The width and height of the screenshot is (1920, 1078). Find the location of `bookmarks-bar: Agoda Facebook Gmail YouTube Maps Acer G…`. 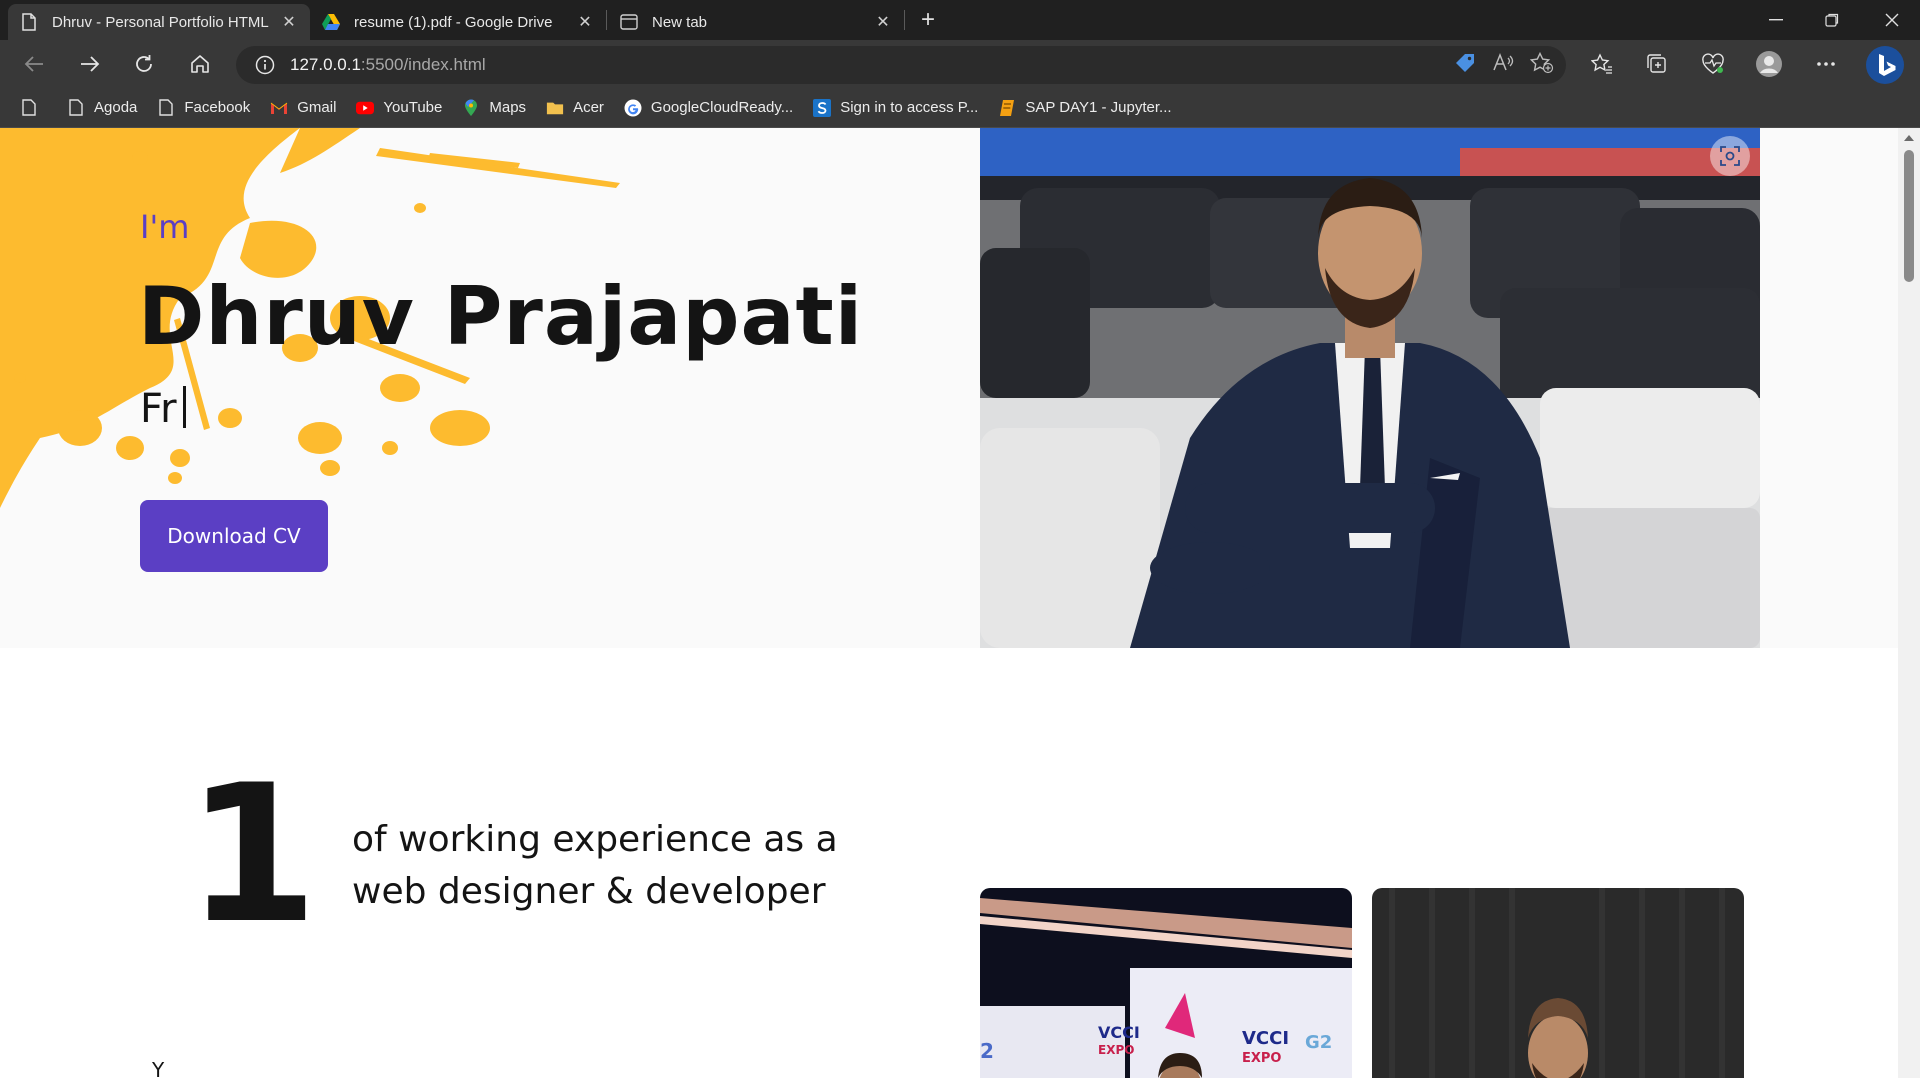

bookmarks-bar: Agoda Facebook Gmail YouTube Maps Acer G… is located at coordinates (960, 108).